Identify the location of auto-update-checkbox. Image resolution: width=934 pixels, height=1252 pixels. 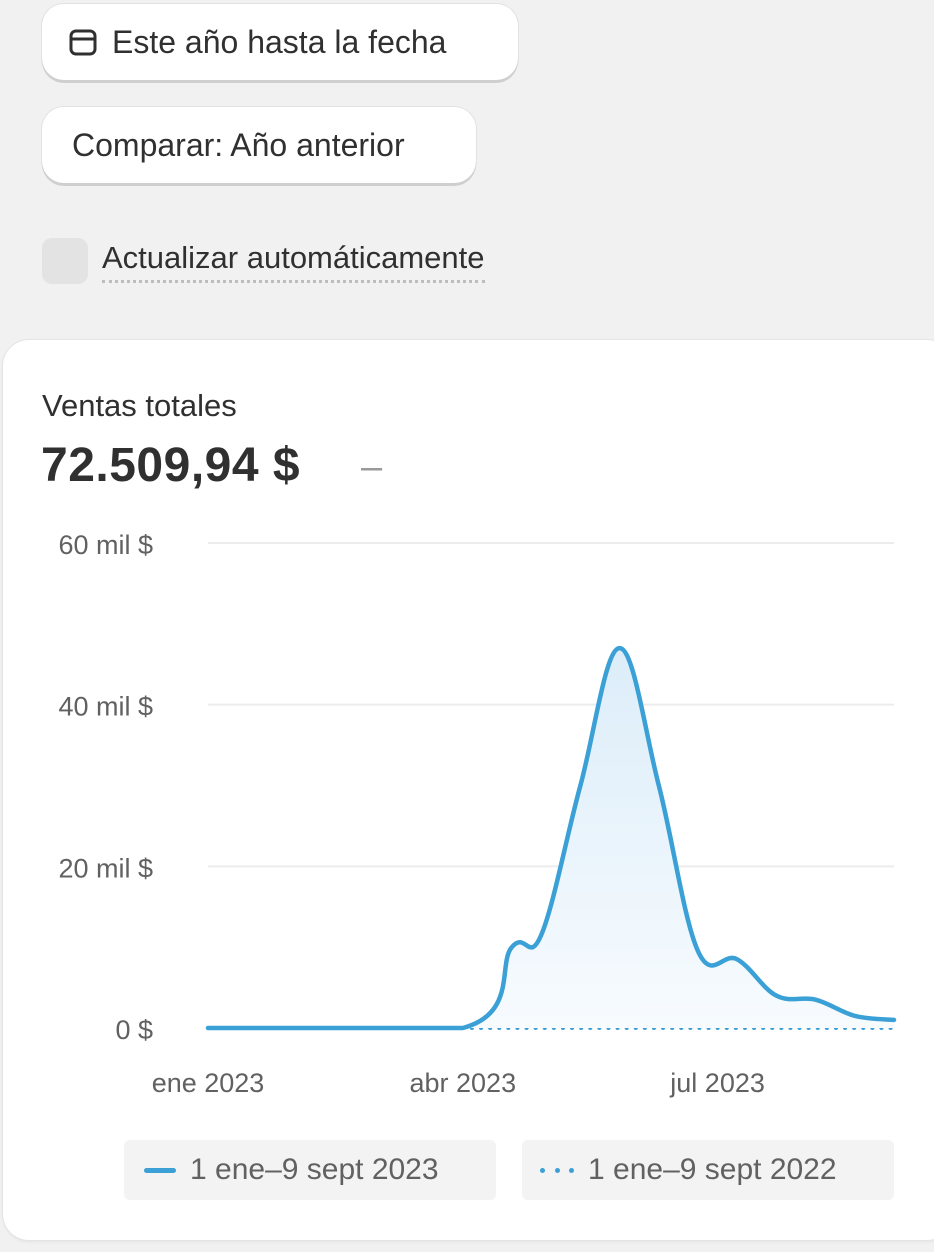
(65, 261).